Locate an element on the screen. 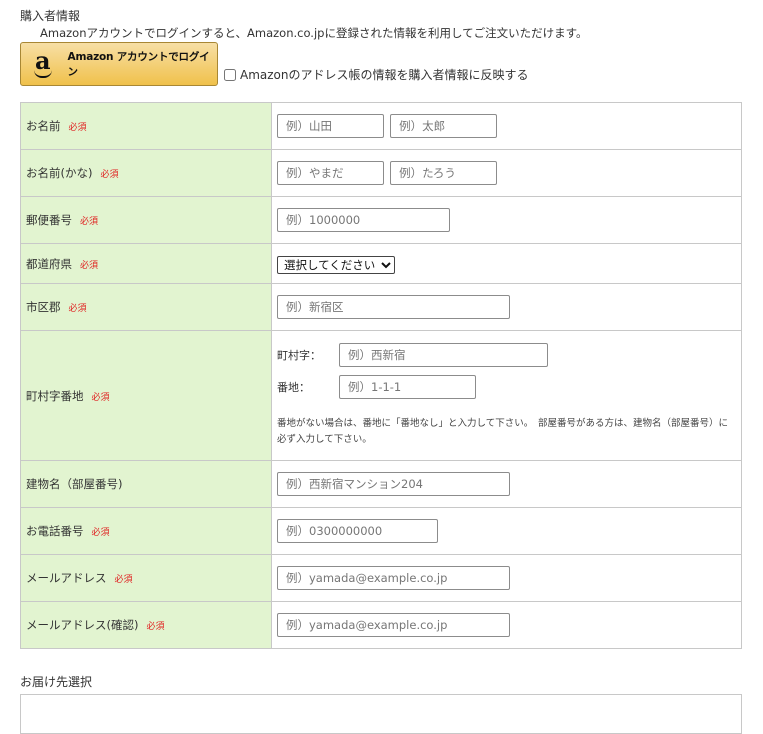 This screenshot has width=763, height=734. form-row-email-confirm: メールアドレス(確認) 必須 is located at coordinates (381, 625).